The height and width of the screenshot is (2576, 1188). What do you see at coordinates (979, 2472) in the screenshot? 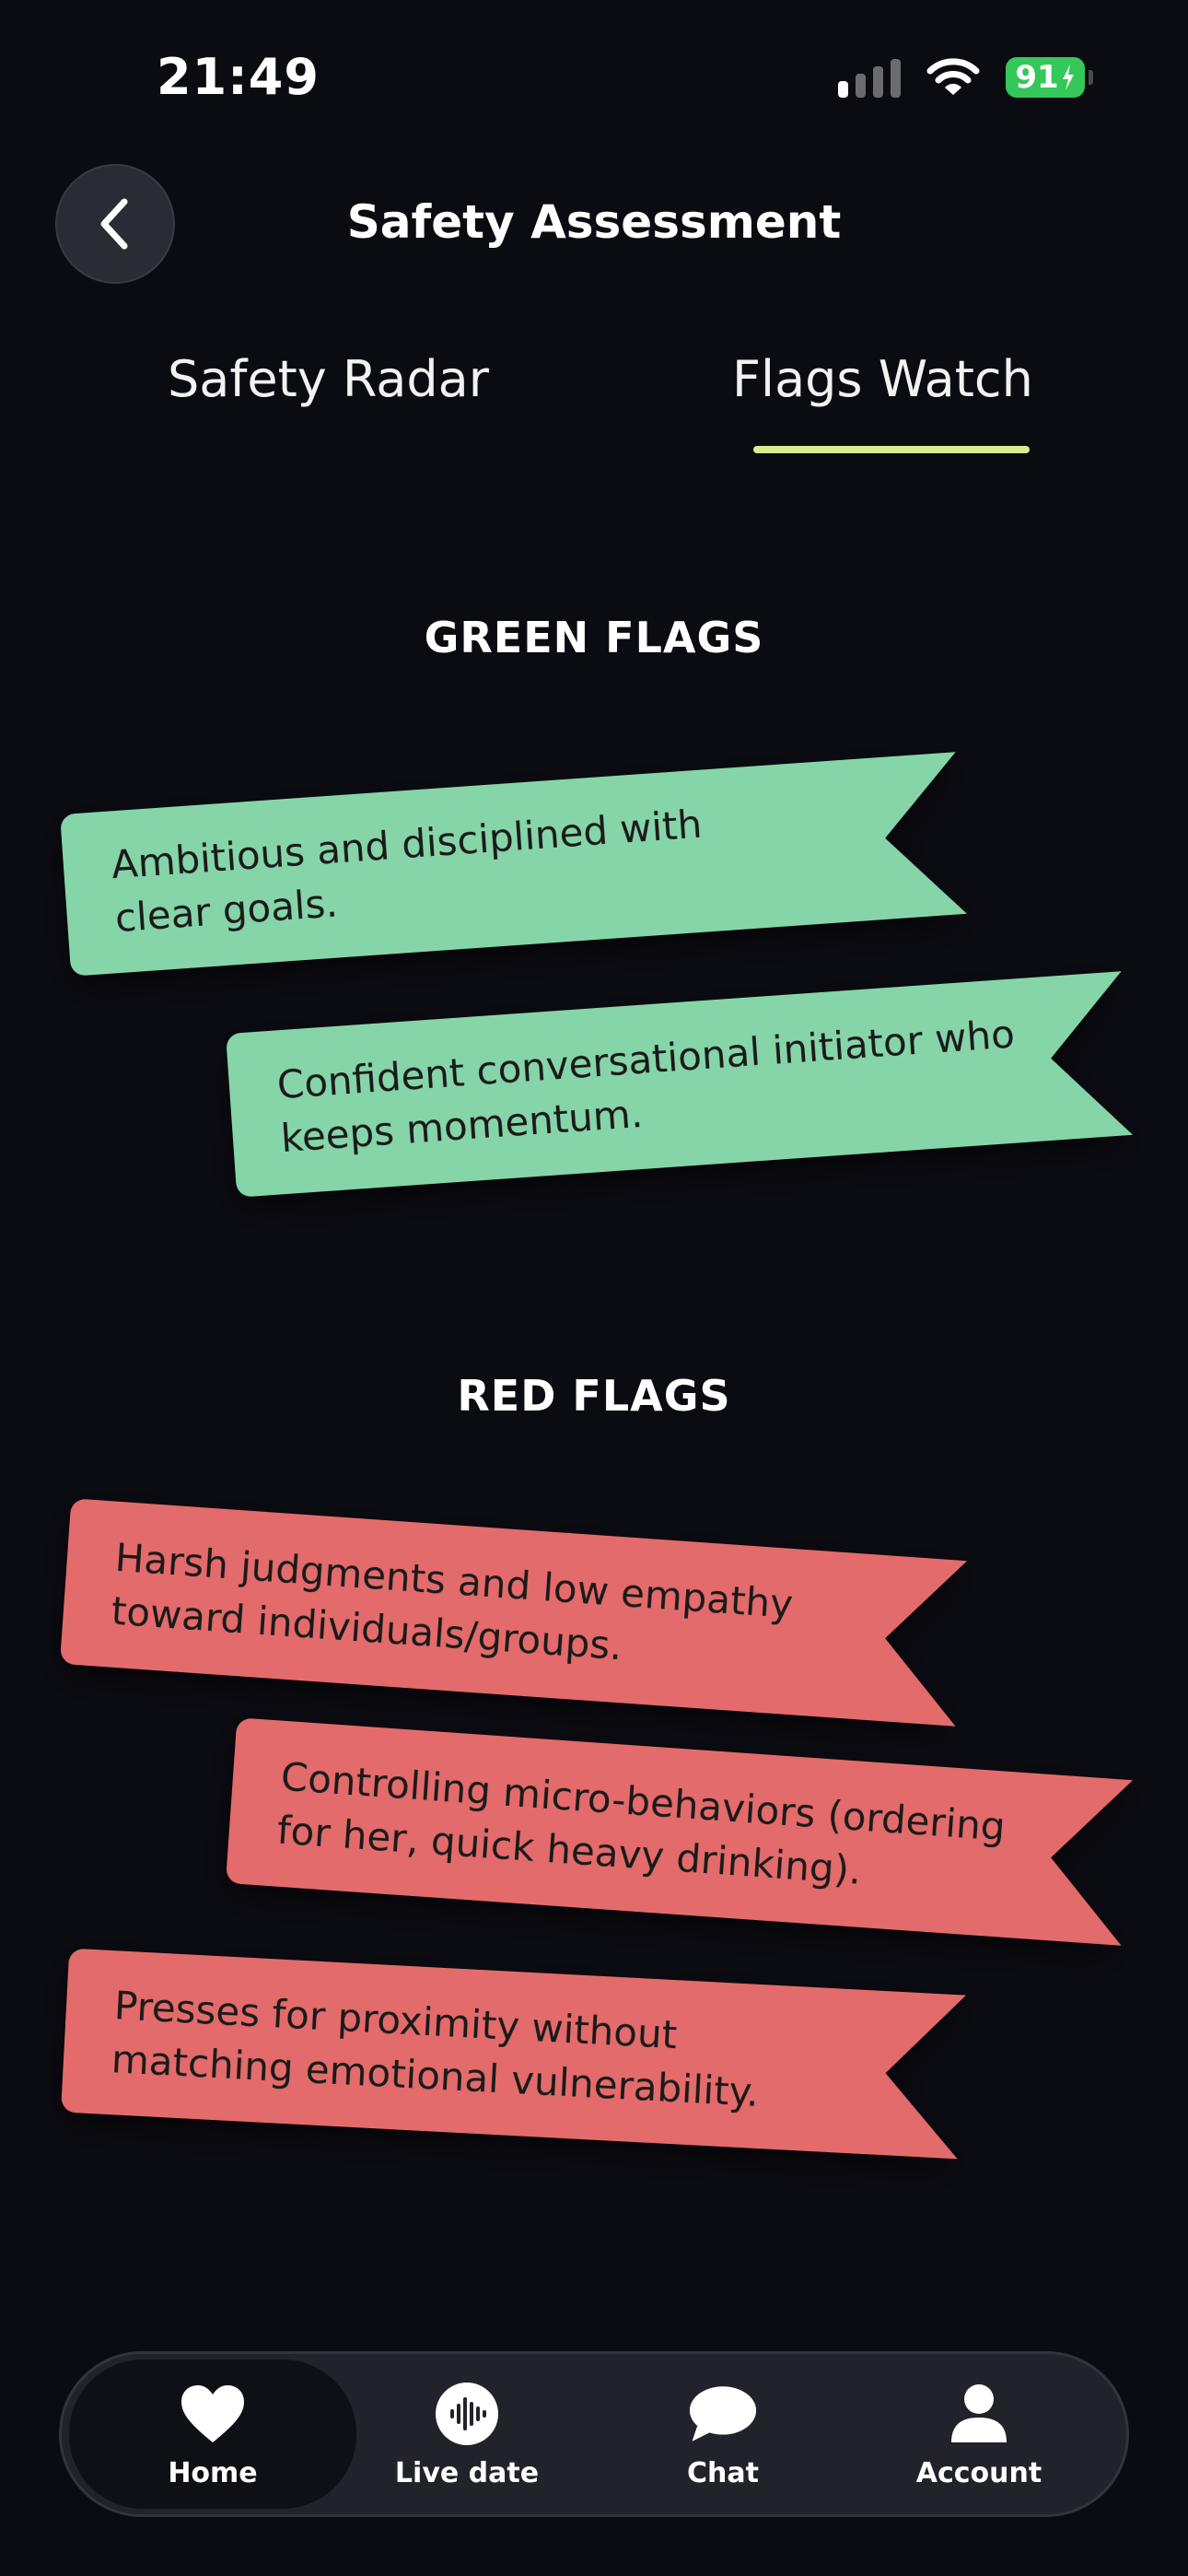
I see `nav-label: Account` at bounding box center [979, 2472].